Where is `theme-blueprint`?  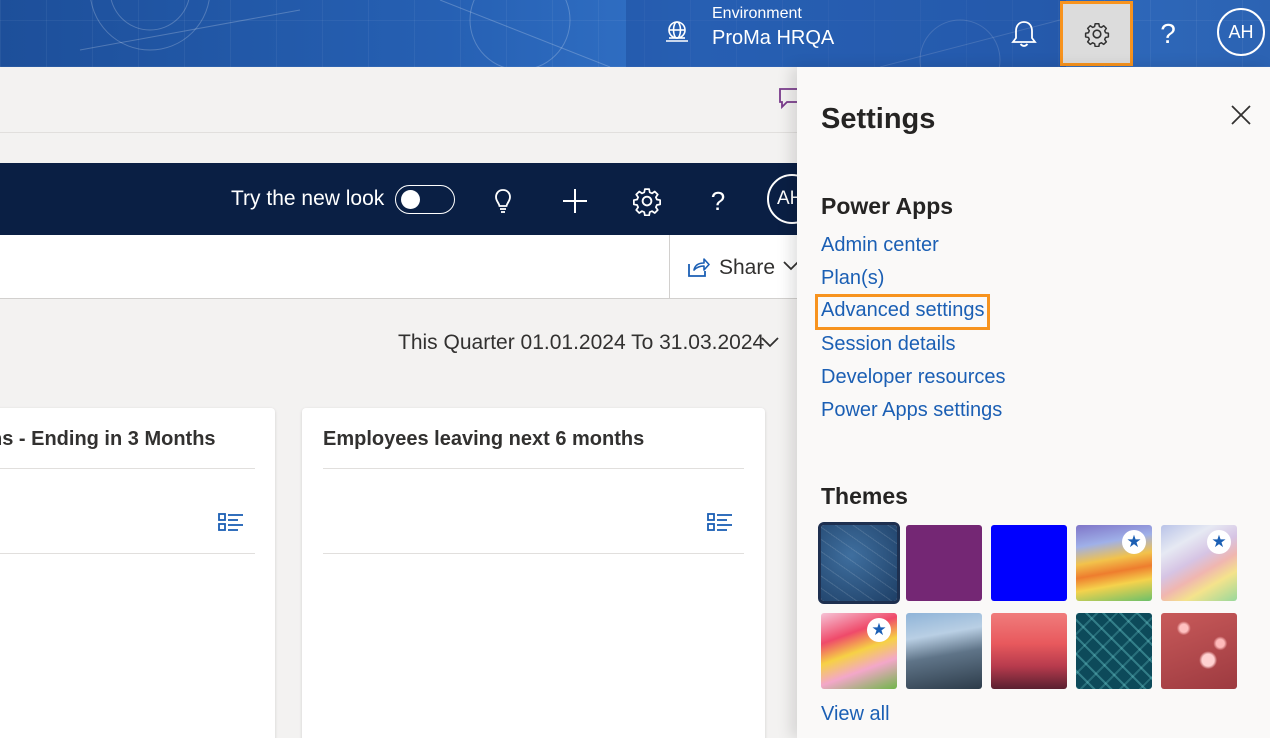
theme-blueprint is located at coordinates (859, 563).